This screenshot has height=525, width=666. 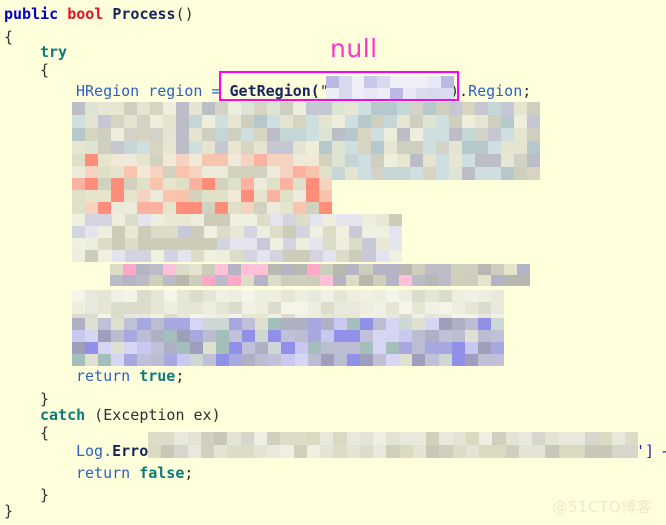 I want to click on code-token: (), so click(x=184, y=14).